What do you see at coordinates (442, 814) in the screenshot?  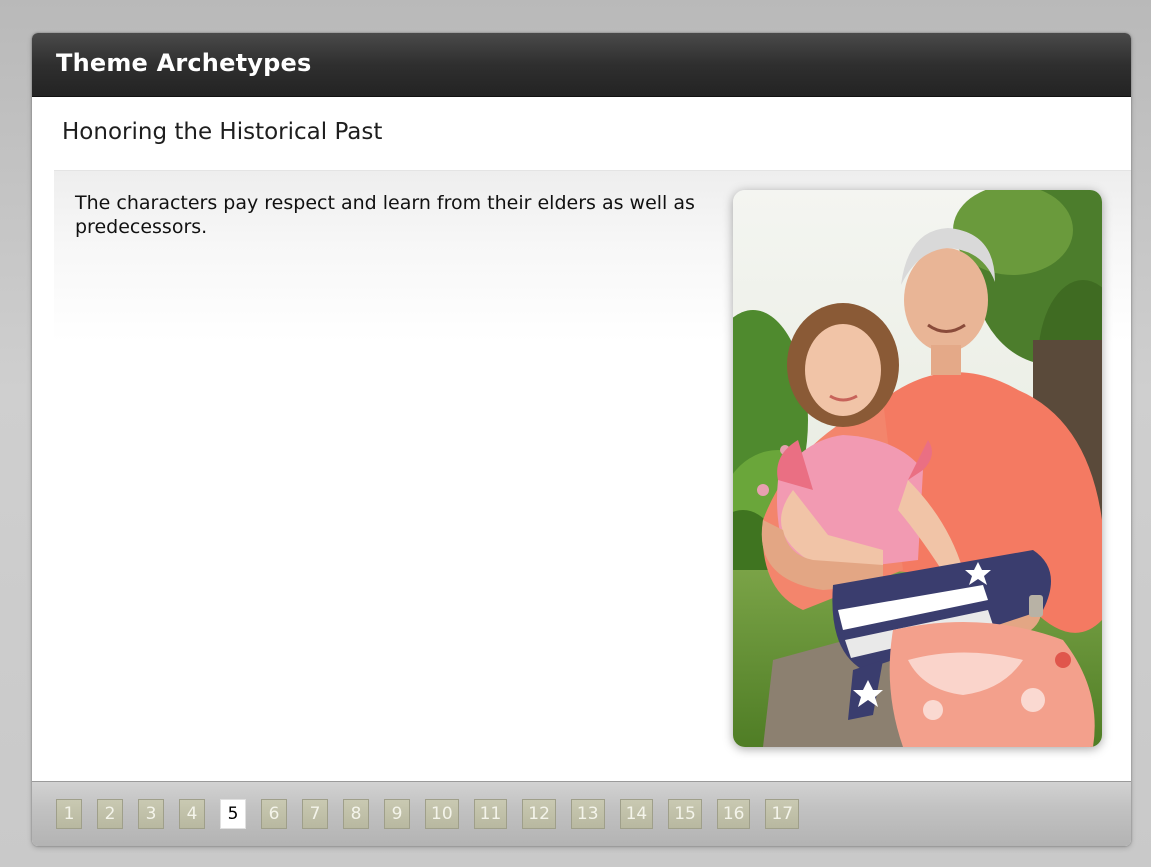 I see `page-button-10: 10` at bounding box center [442, 814].